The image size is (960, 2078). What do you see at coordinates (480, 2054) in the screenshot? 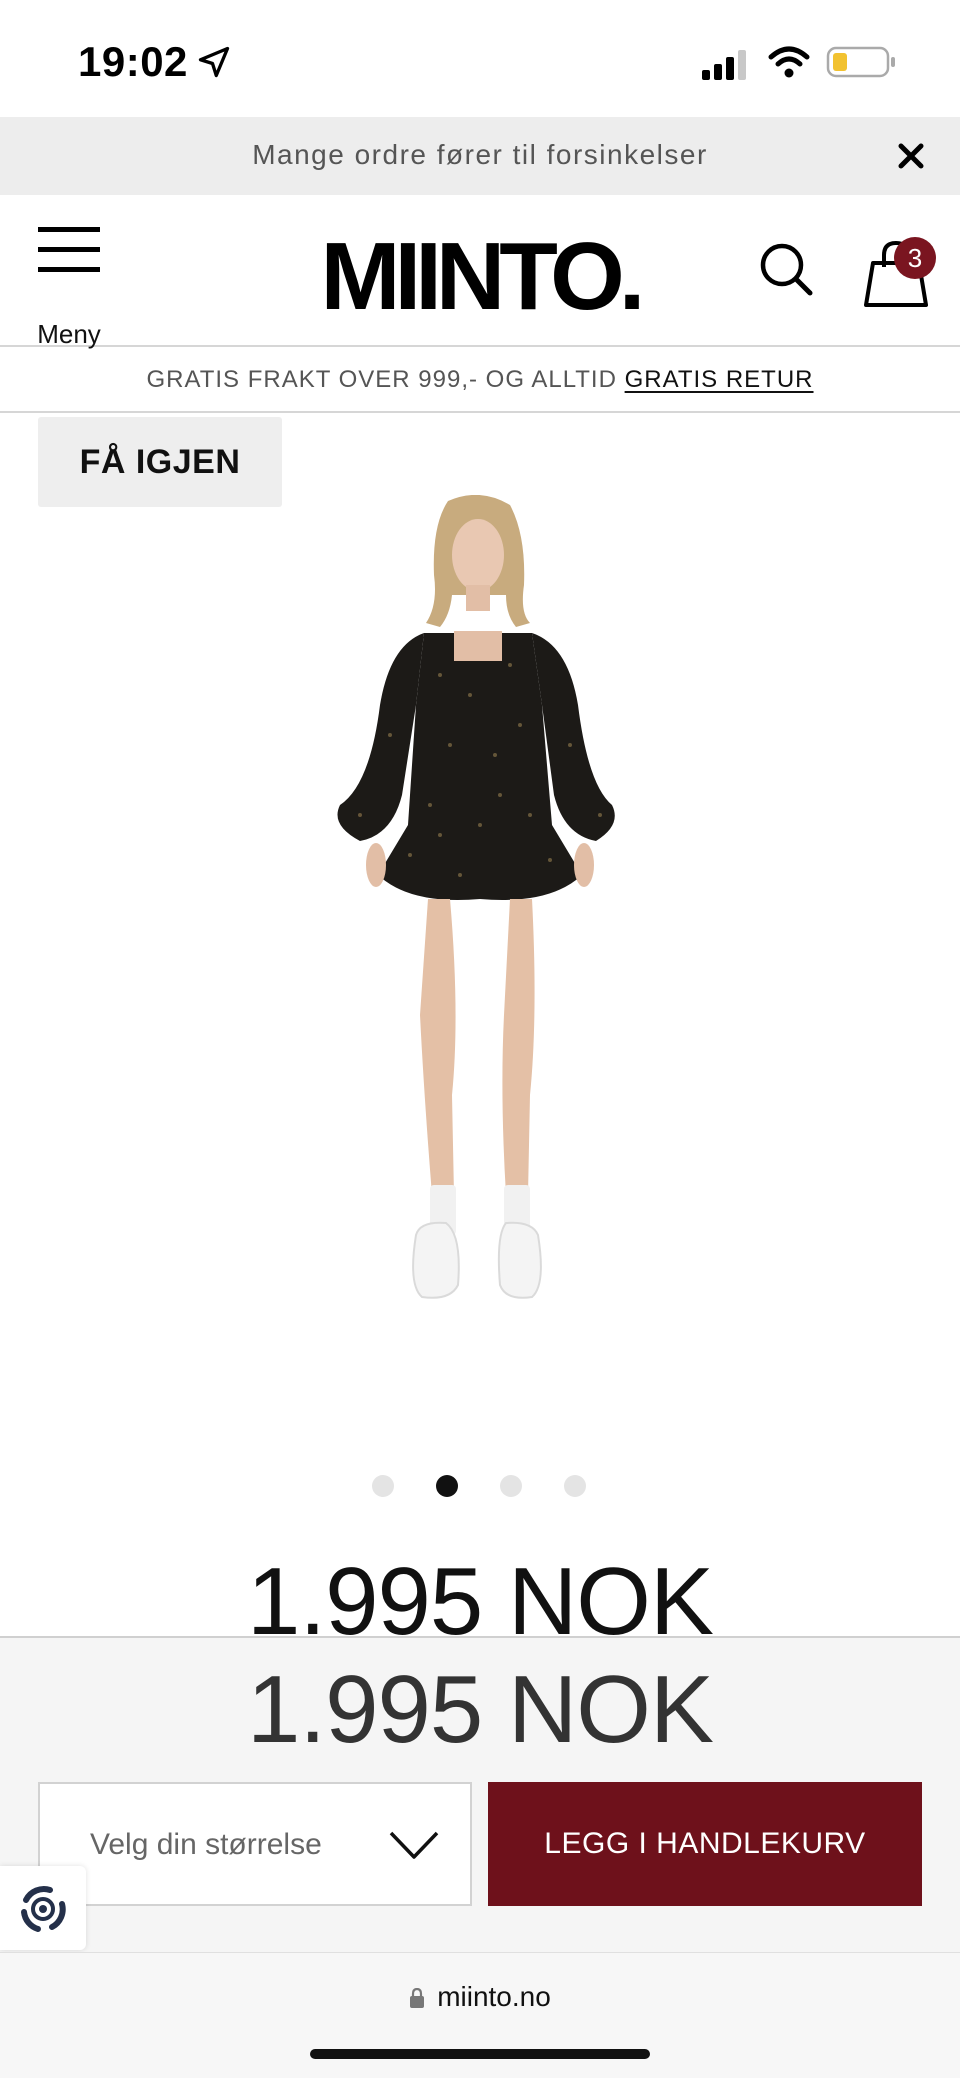
I see `home-indicator` at bounding box center [480, 2054].